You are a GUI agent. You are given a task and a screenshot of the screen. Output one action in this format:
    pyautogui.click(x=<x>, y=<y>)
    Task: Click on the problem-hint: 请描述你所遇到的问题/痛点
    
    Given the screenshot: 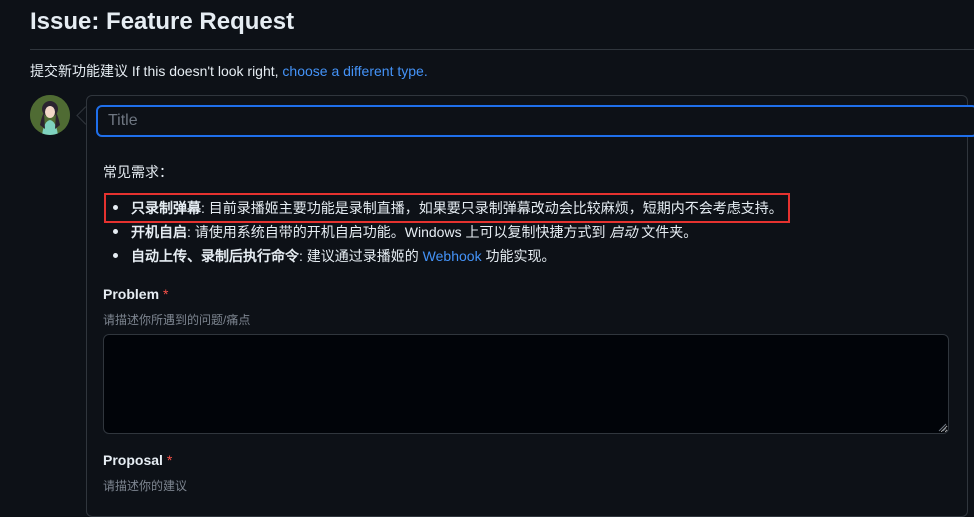 What is the action you would take?
    pyautogui.click(x=177, y=320)
    